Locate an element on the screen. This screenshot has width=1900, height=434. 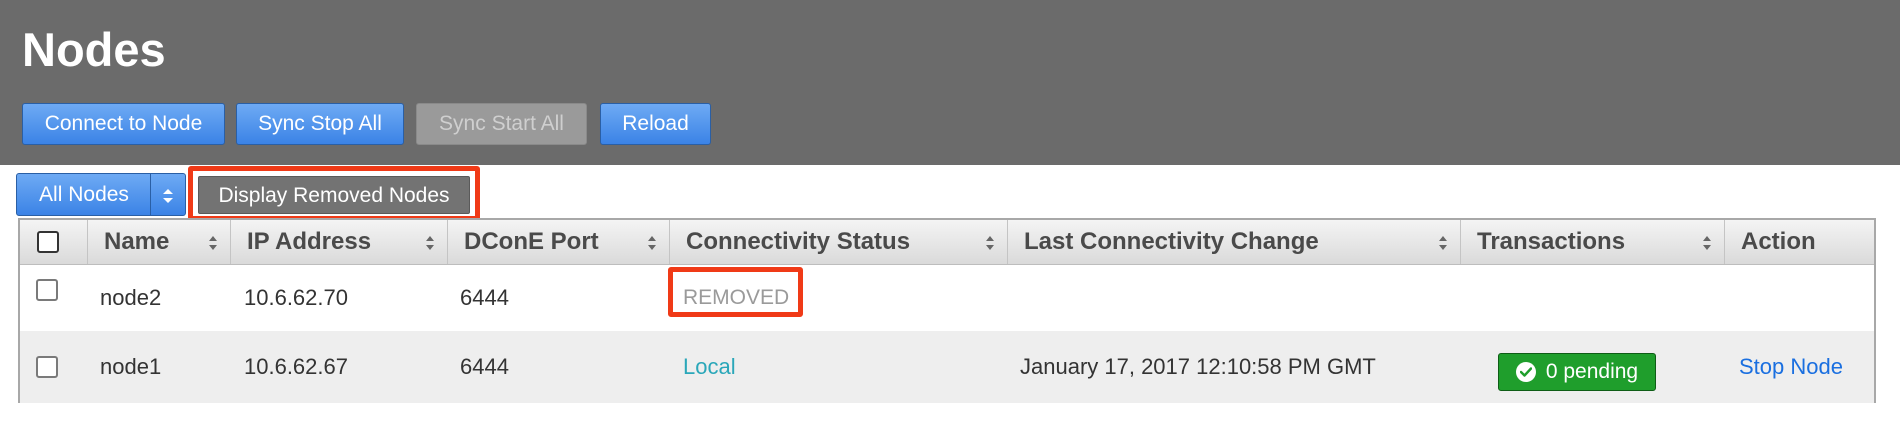
connect-to-node-button: Connect to Node is located at coordinates (123, 124).